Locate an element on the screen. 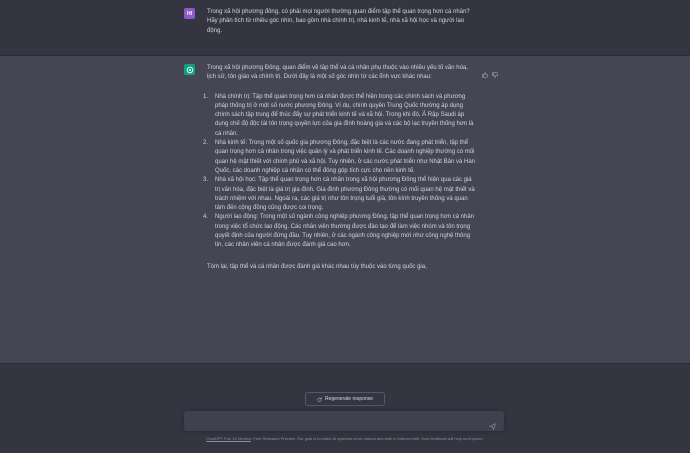 This screenshot has height=453, width=690. refresh-icon is located at coordinates (319, 399).